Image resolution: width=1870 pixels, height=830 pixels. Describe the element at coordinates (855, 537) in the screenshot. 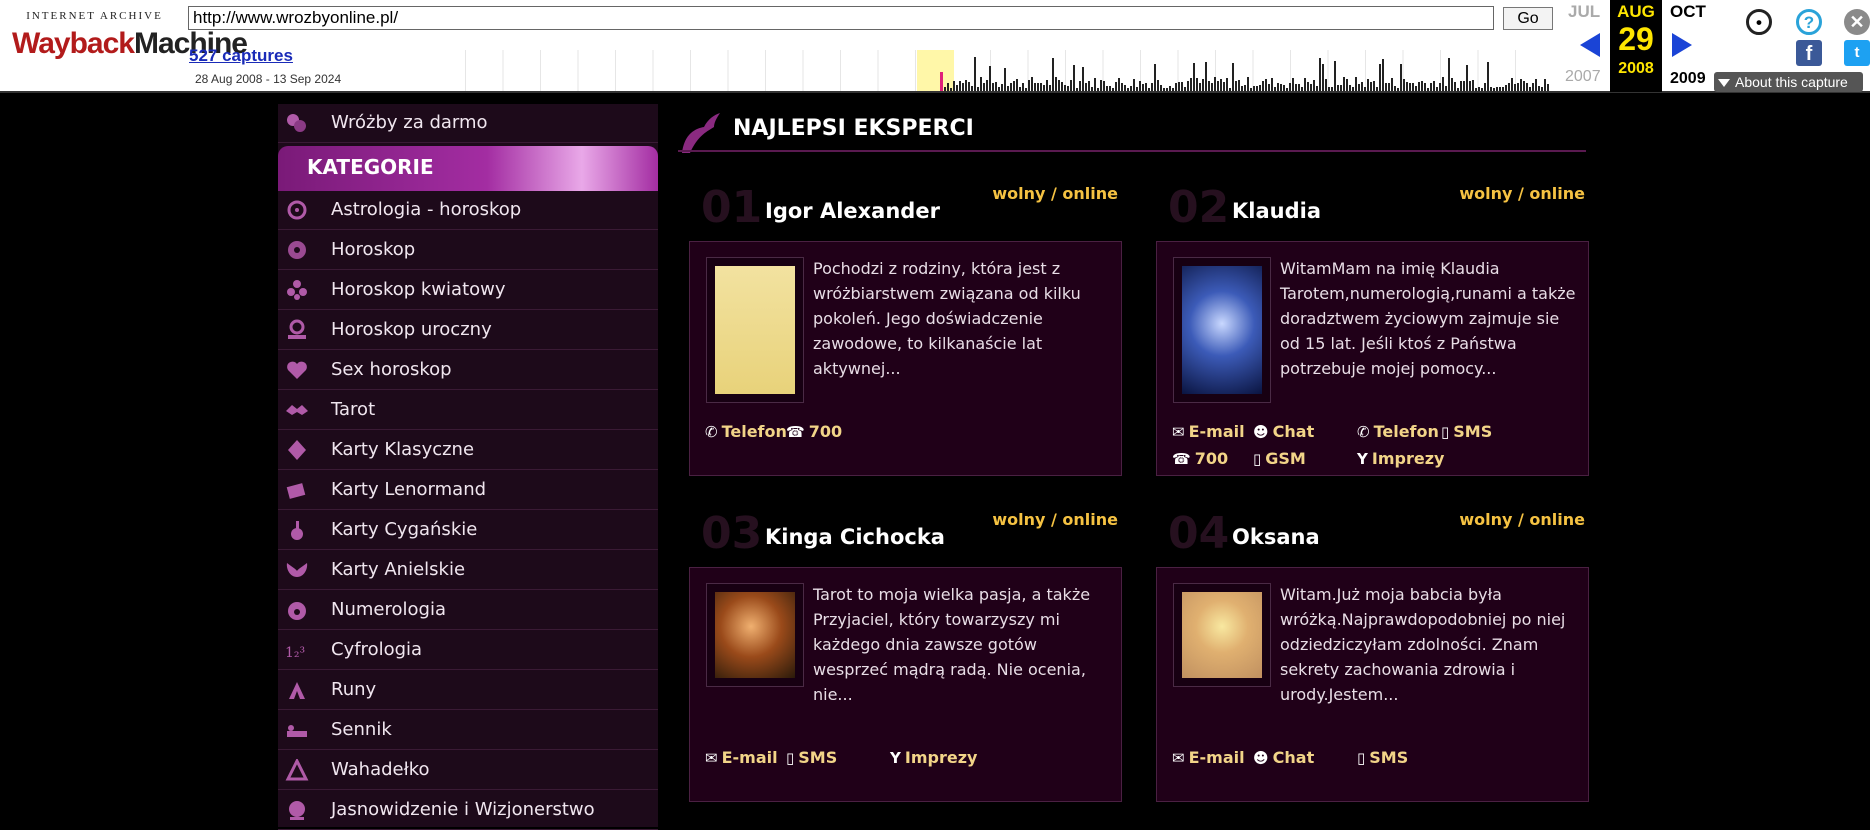

I see `expert-name: Kinga Cichocka` at that location.